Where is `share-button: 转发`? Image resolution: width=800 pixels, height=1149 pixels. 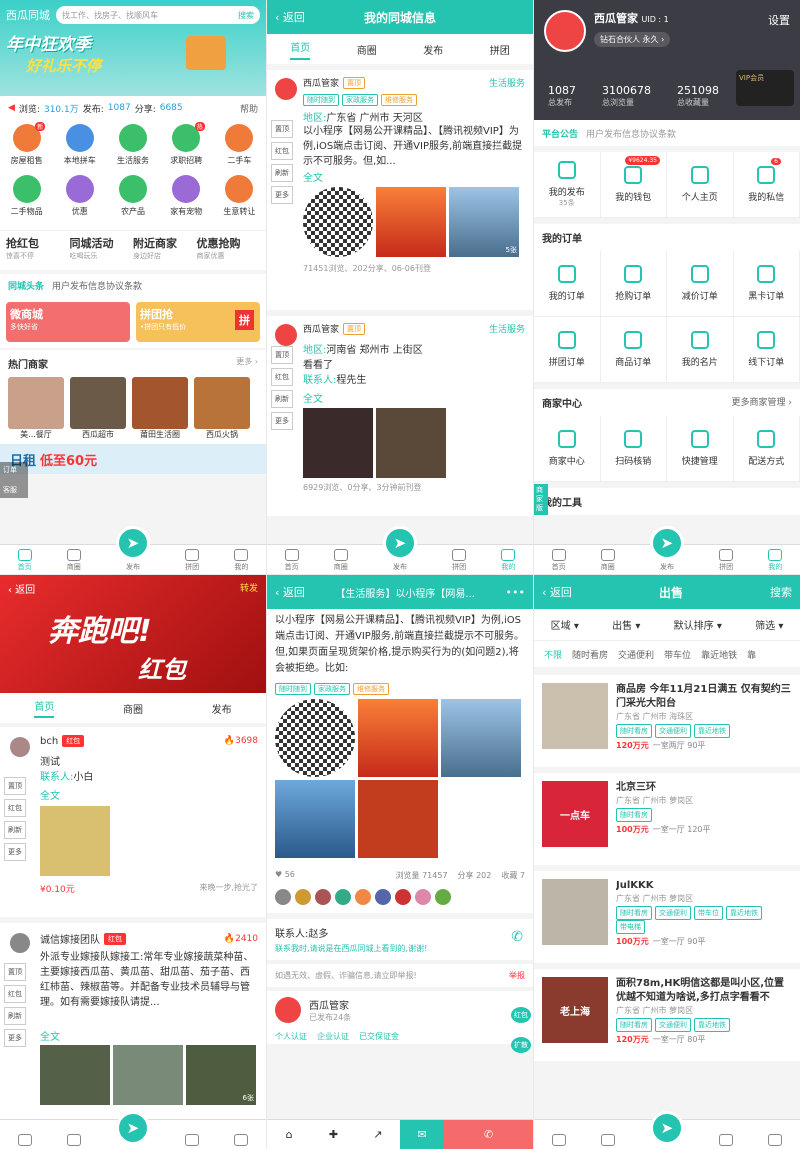 share-button: 转发 is located at coordinates (249, 587).